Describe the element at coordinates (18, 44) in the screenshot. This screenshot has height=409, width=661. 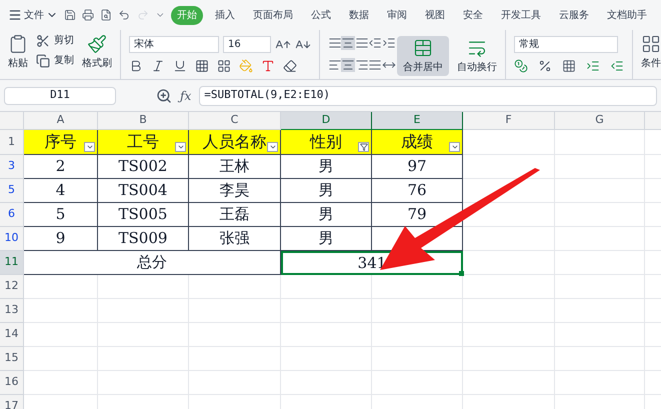
I see `clipboard-icon` at that location.